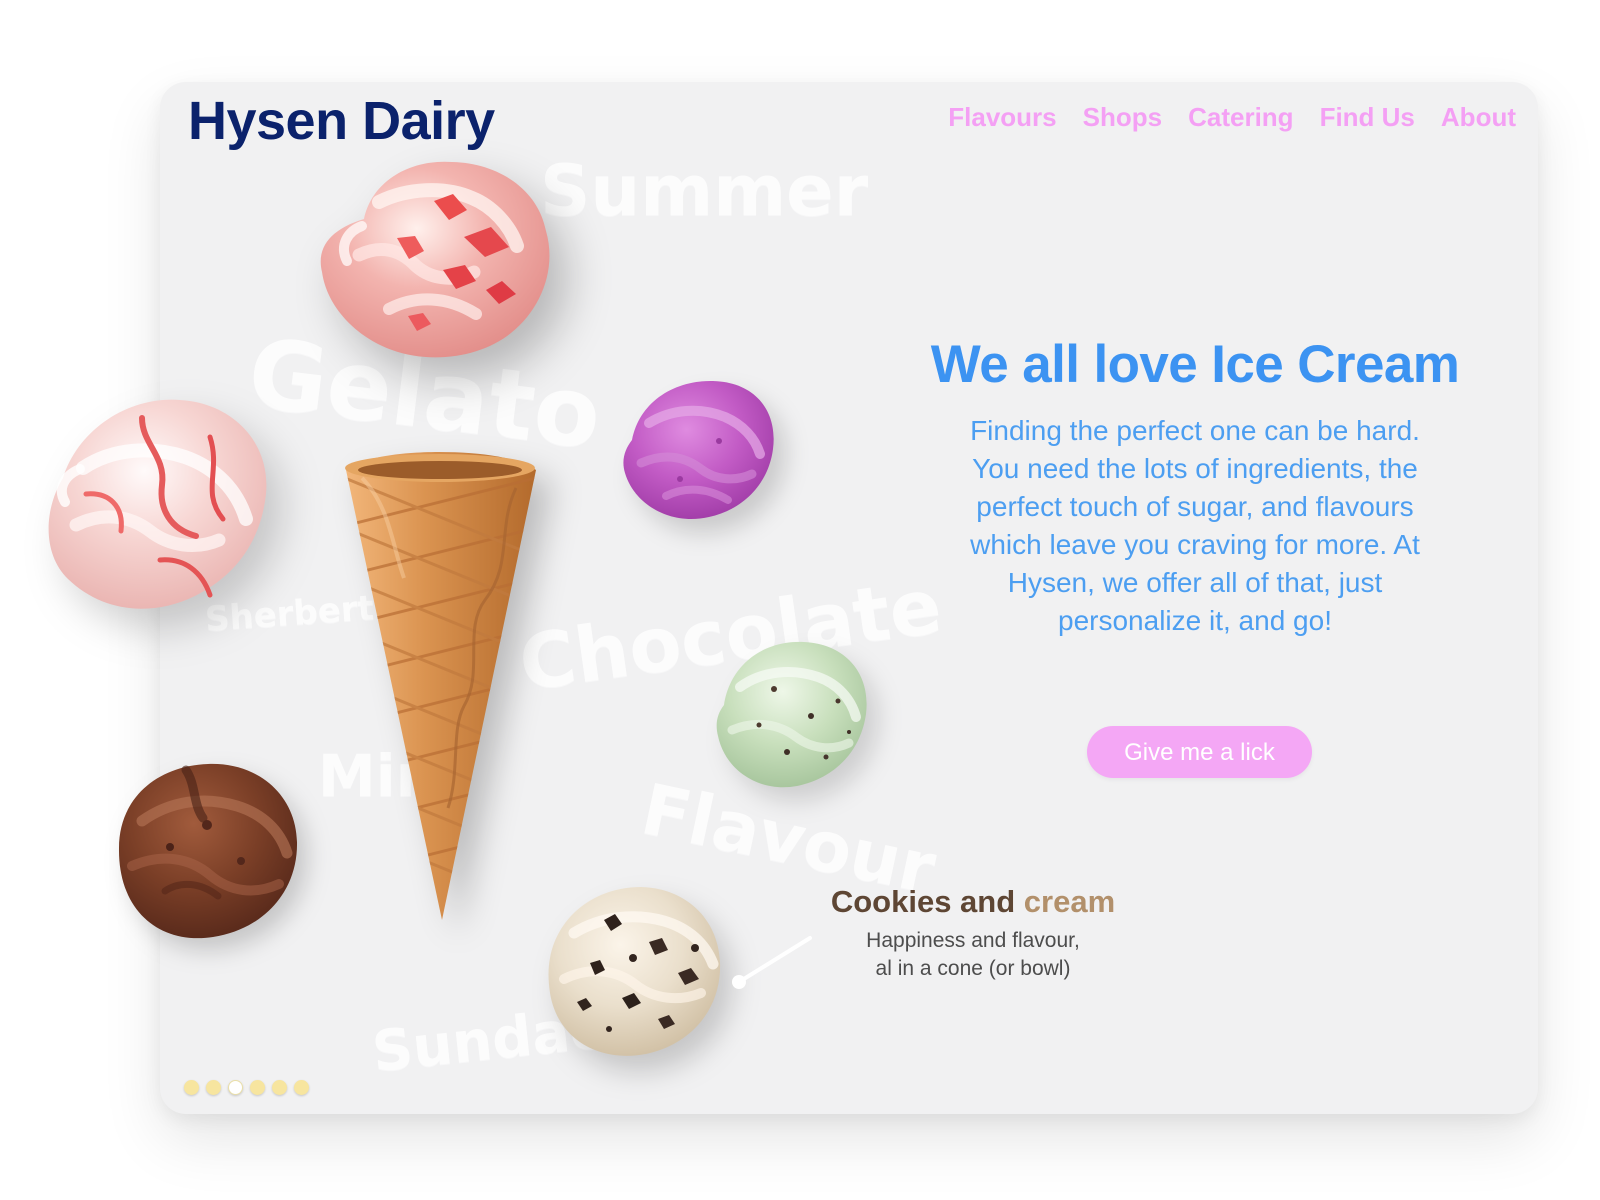  I want to click on nav-find-us-link: Find Us, so click(1367, 117).